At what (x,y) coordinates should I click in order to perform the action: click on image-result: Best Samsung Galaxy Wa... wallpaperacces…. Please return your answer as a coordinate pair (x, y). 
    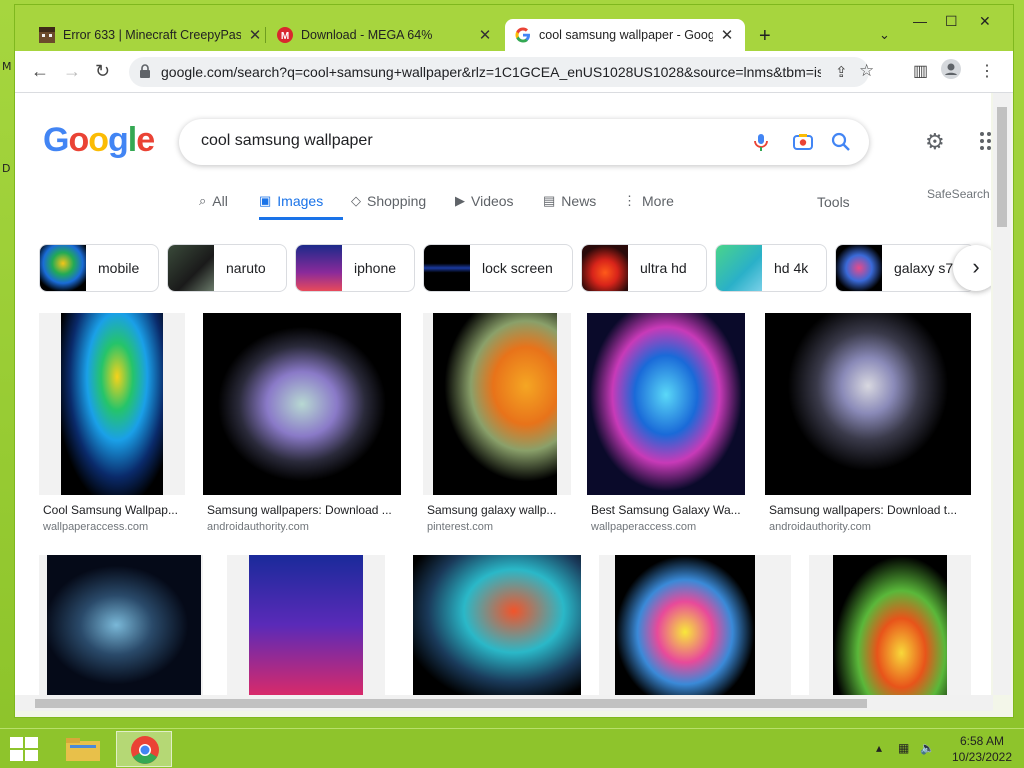
    Looking at the image, I should click on (666, 423).